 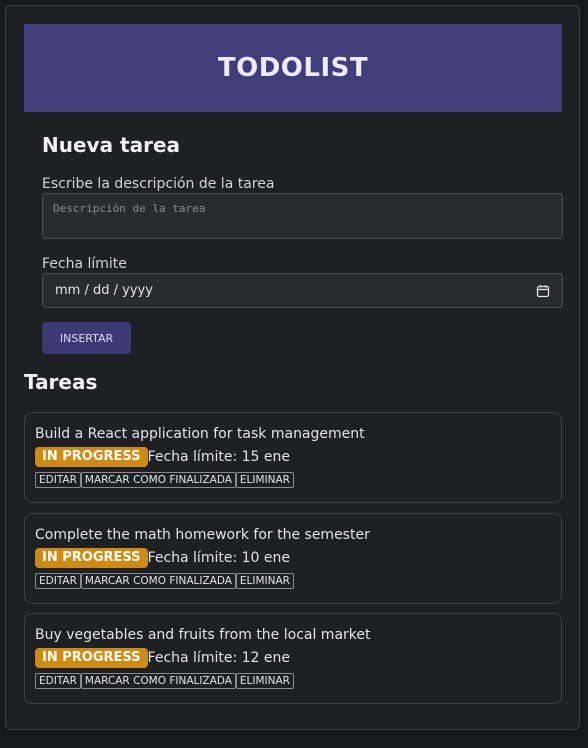 I want to click on due-date-label: Fecha límite, so click(x=84, y=264).